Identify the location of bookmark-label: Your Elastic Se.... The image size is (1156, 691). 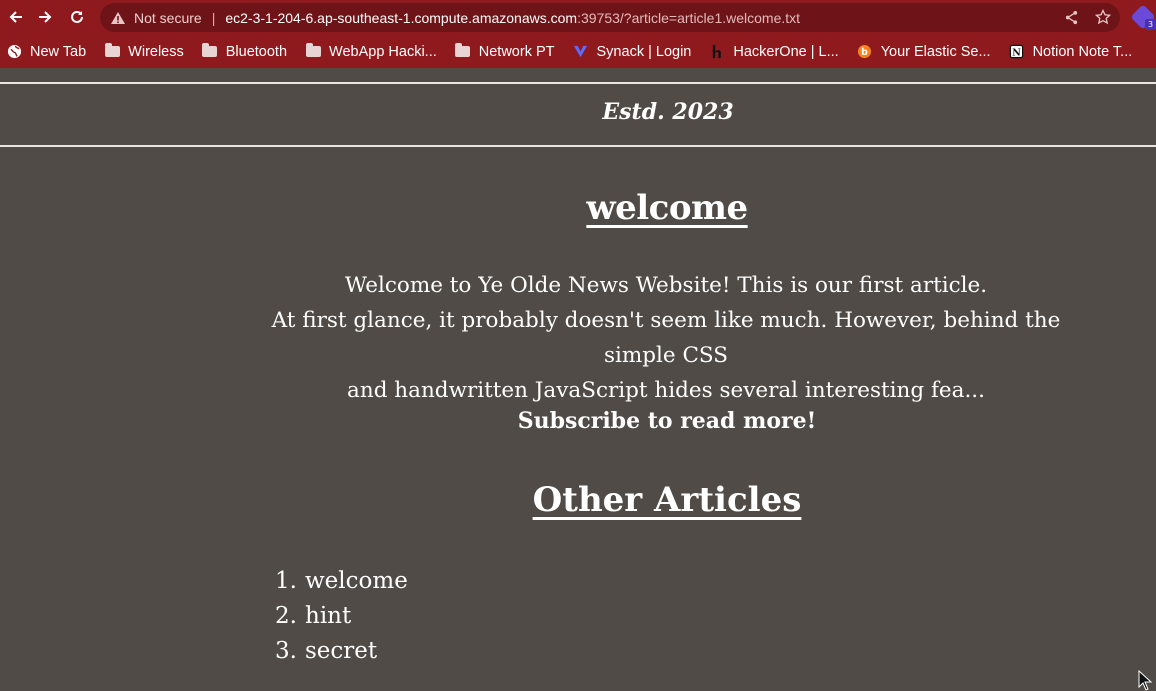
(935, 51).